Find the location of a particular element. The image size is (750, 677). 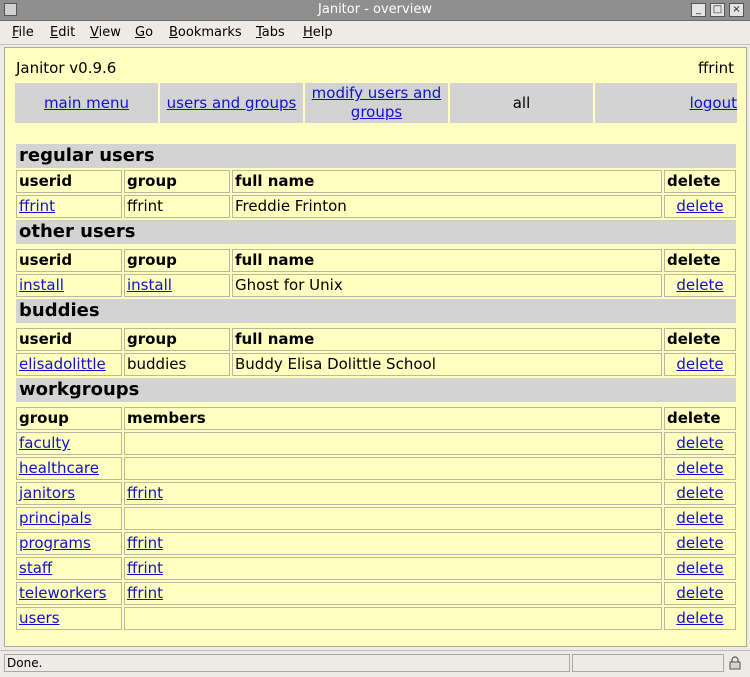

status-bar: Done. is located at coordinates (375, 663).